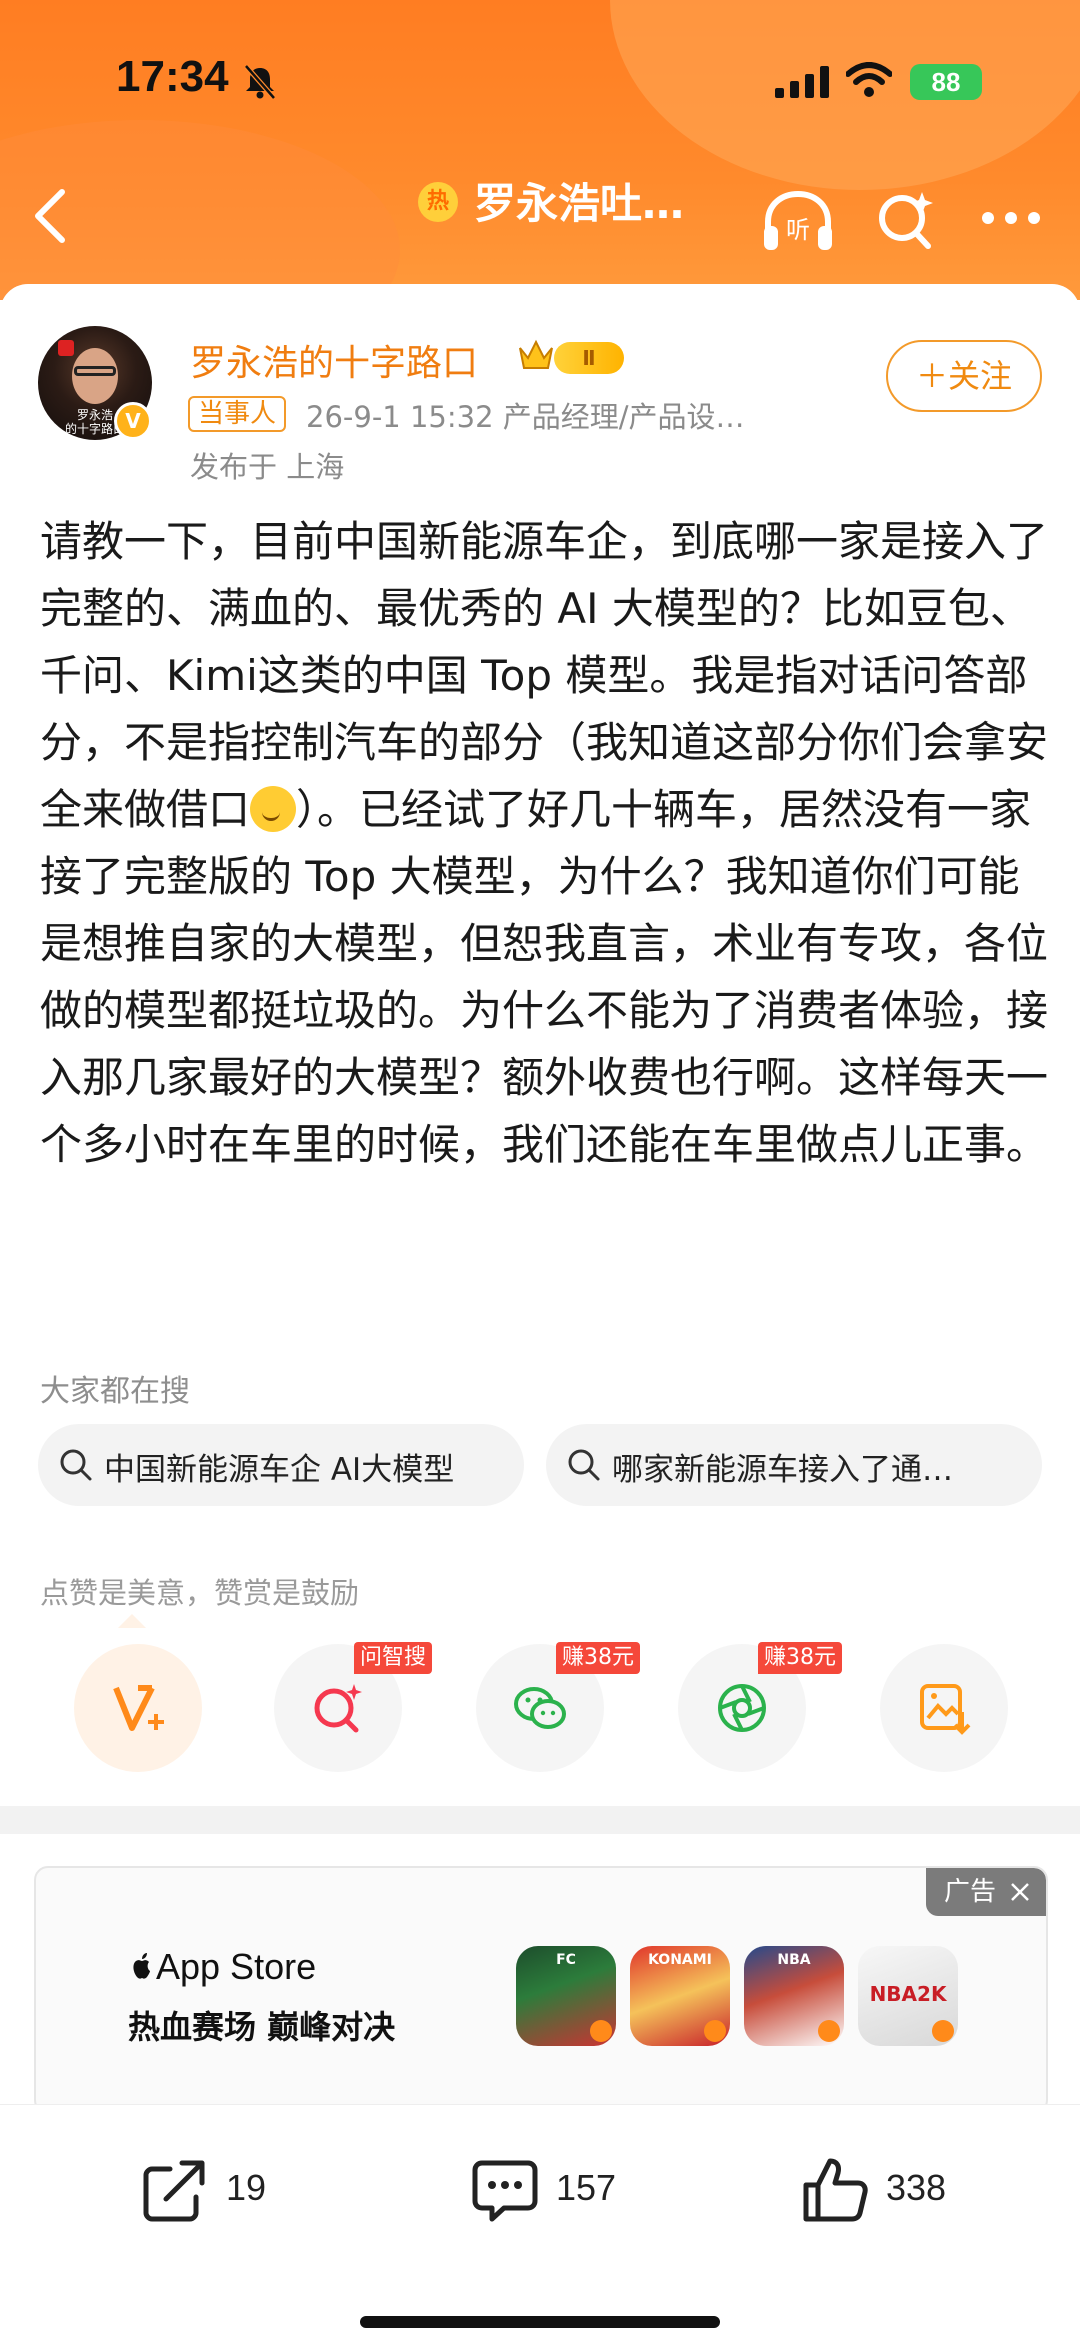 The width and height of the screenshot is (1080, 2348). What do you see at coordinates (50, 216) in the screenshot?
I see `back-arrow-icon` at bounding box center [50, 216].